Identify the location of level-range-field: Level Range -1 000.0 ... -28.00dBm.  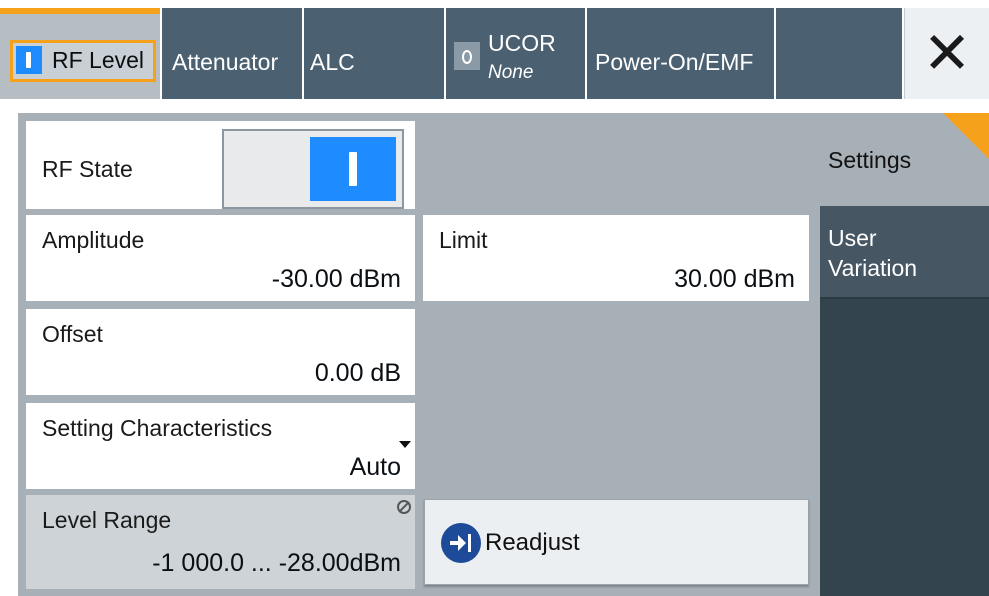
(220, 542).